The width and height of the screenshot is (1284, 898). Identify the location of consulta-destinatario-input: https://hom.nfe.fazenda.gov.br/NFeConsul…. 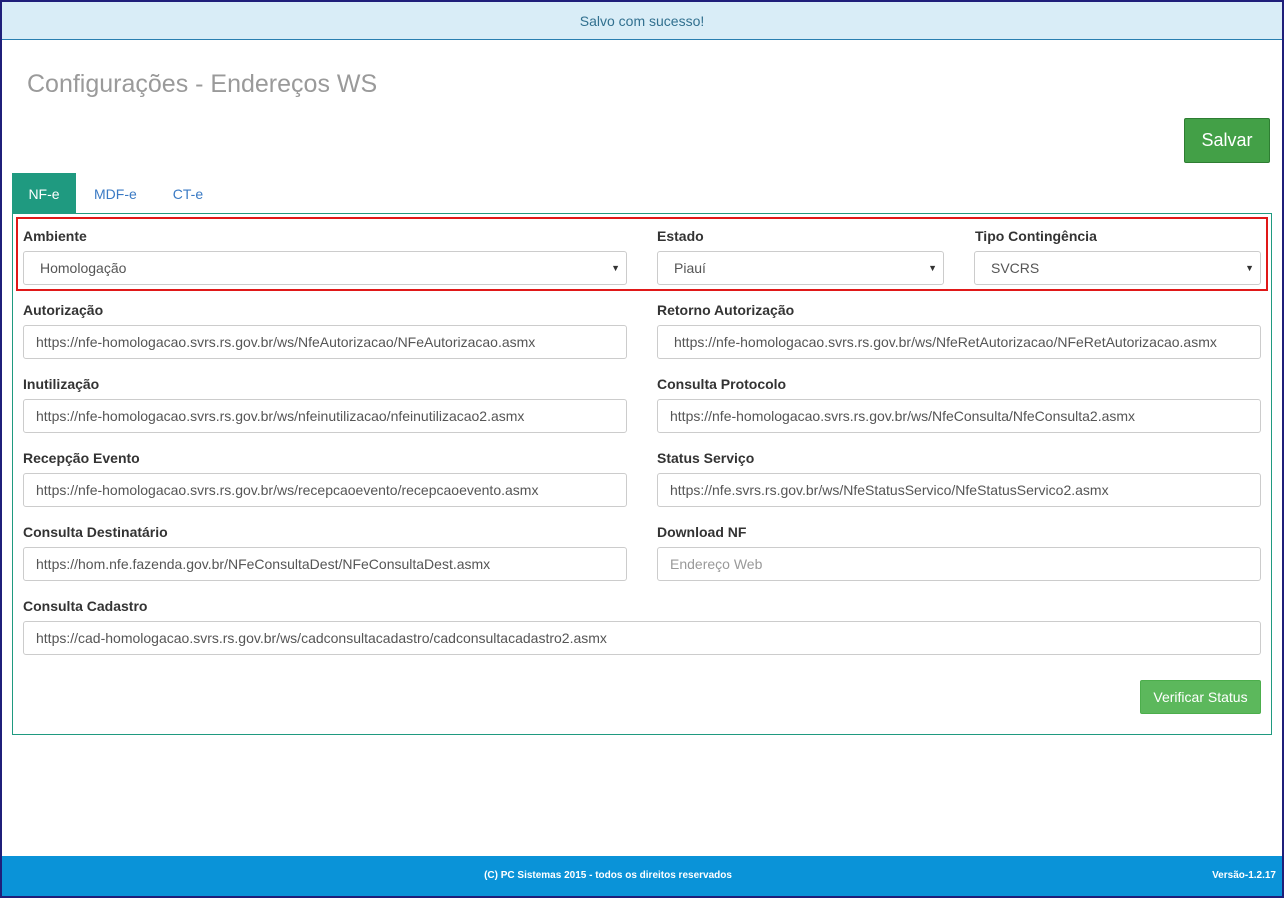
(325, 564).